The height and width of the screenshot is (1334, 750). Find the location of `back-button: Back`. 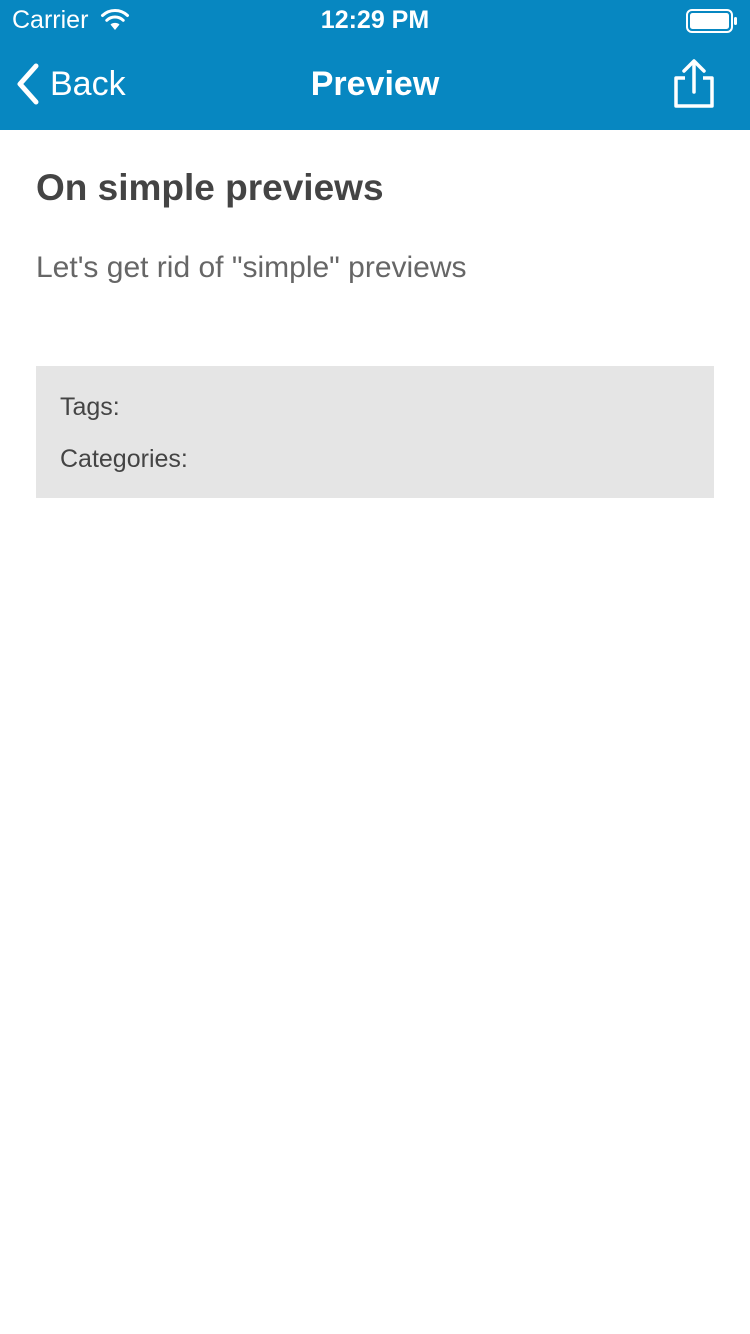

back-button: Back is located at coordinates (70, 84).